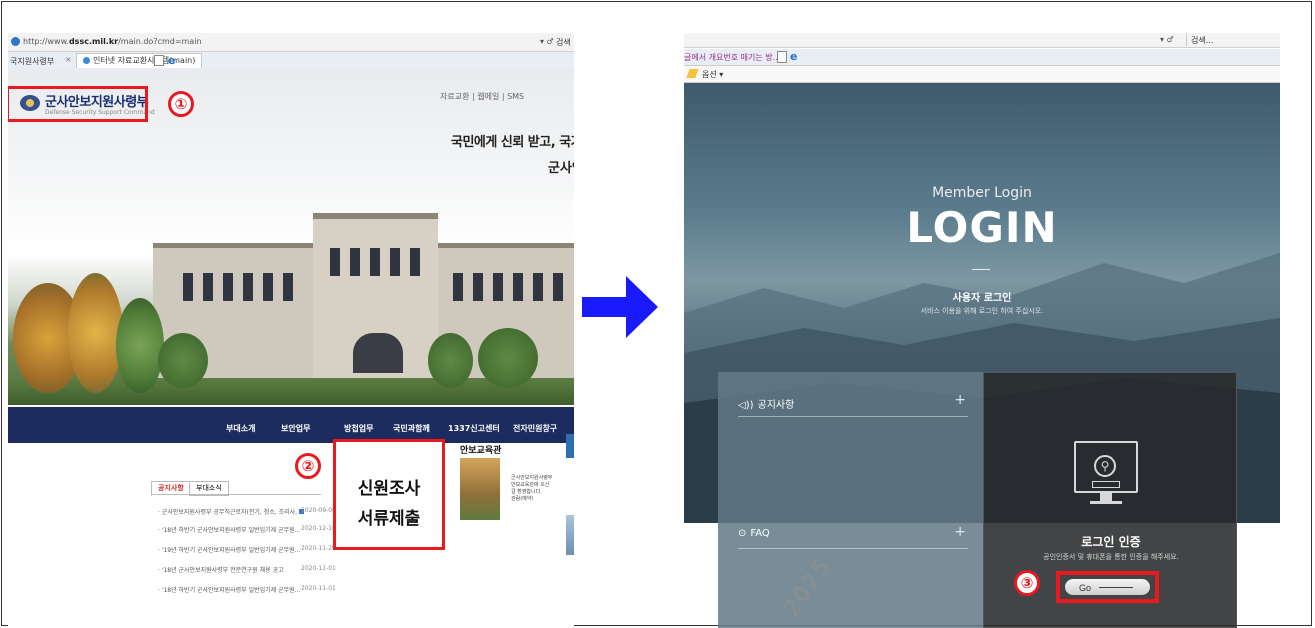  What do you see at coordinates (712, 74) in the screenshot?
I see `options-menu: 옵션 ▾` at bounding box center [712, 74].